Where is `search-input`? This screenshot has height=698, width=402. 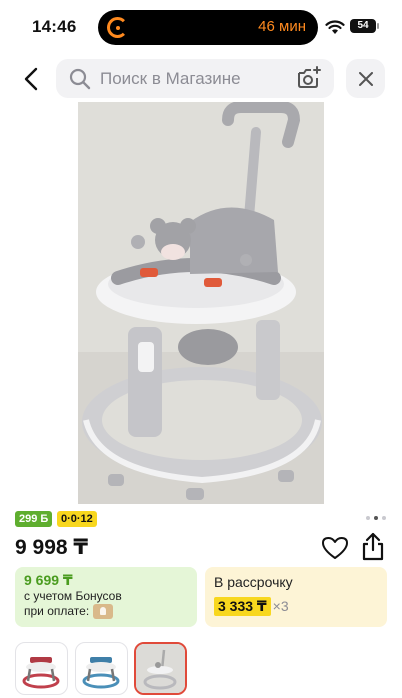 search-input is located at coordinates (195, 78).